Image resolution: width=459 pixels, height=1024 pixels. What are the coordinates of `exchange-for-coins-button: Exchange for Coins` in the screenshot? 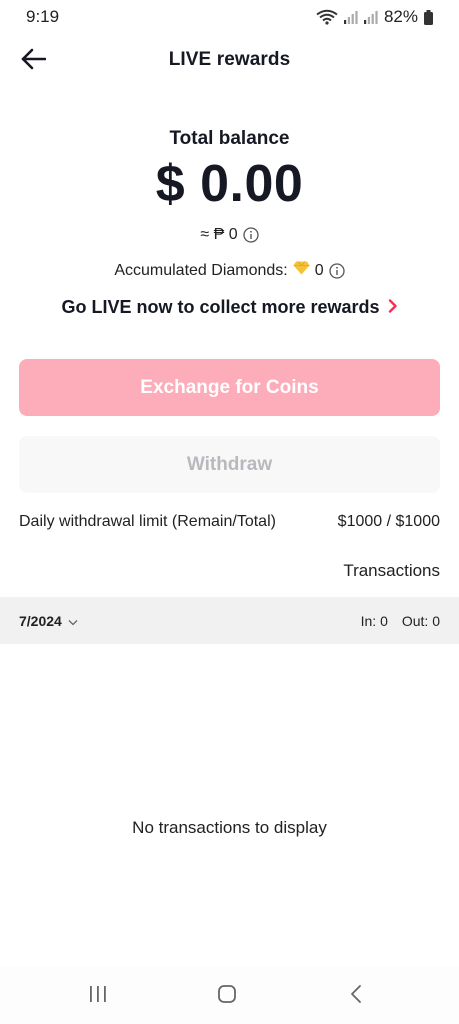 It's located at (229, 387).